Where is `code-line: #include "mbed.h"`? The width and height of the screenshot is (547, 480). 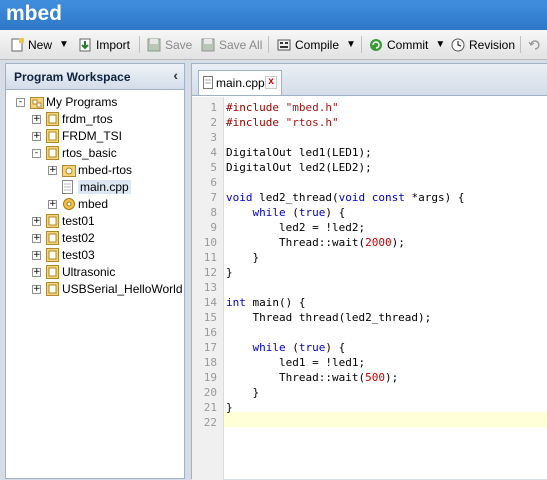
code-line: #include "mbed.h" is located at coordinates (282, 107).